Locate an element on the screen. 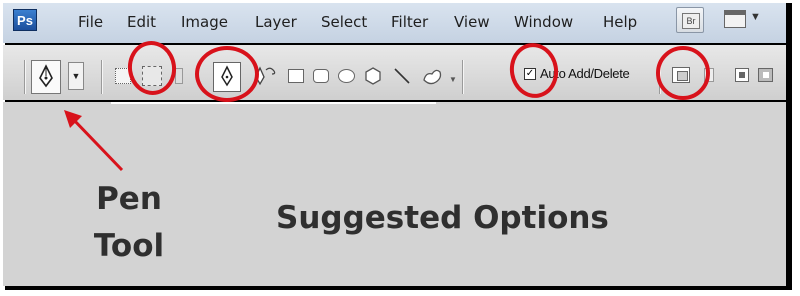 Image resolution: width=800 pixels, height=296 pixels. tool-preset-picker is located at coordinates (46, 77).